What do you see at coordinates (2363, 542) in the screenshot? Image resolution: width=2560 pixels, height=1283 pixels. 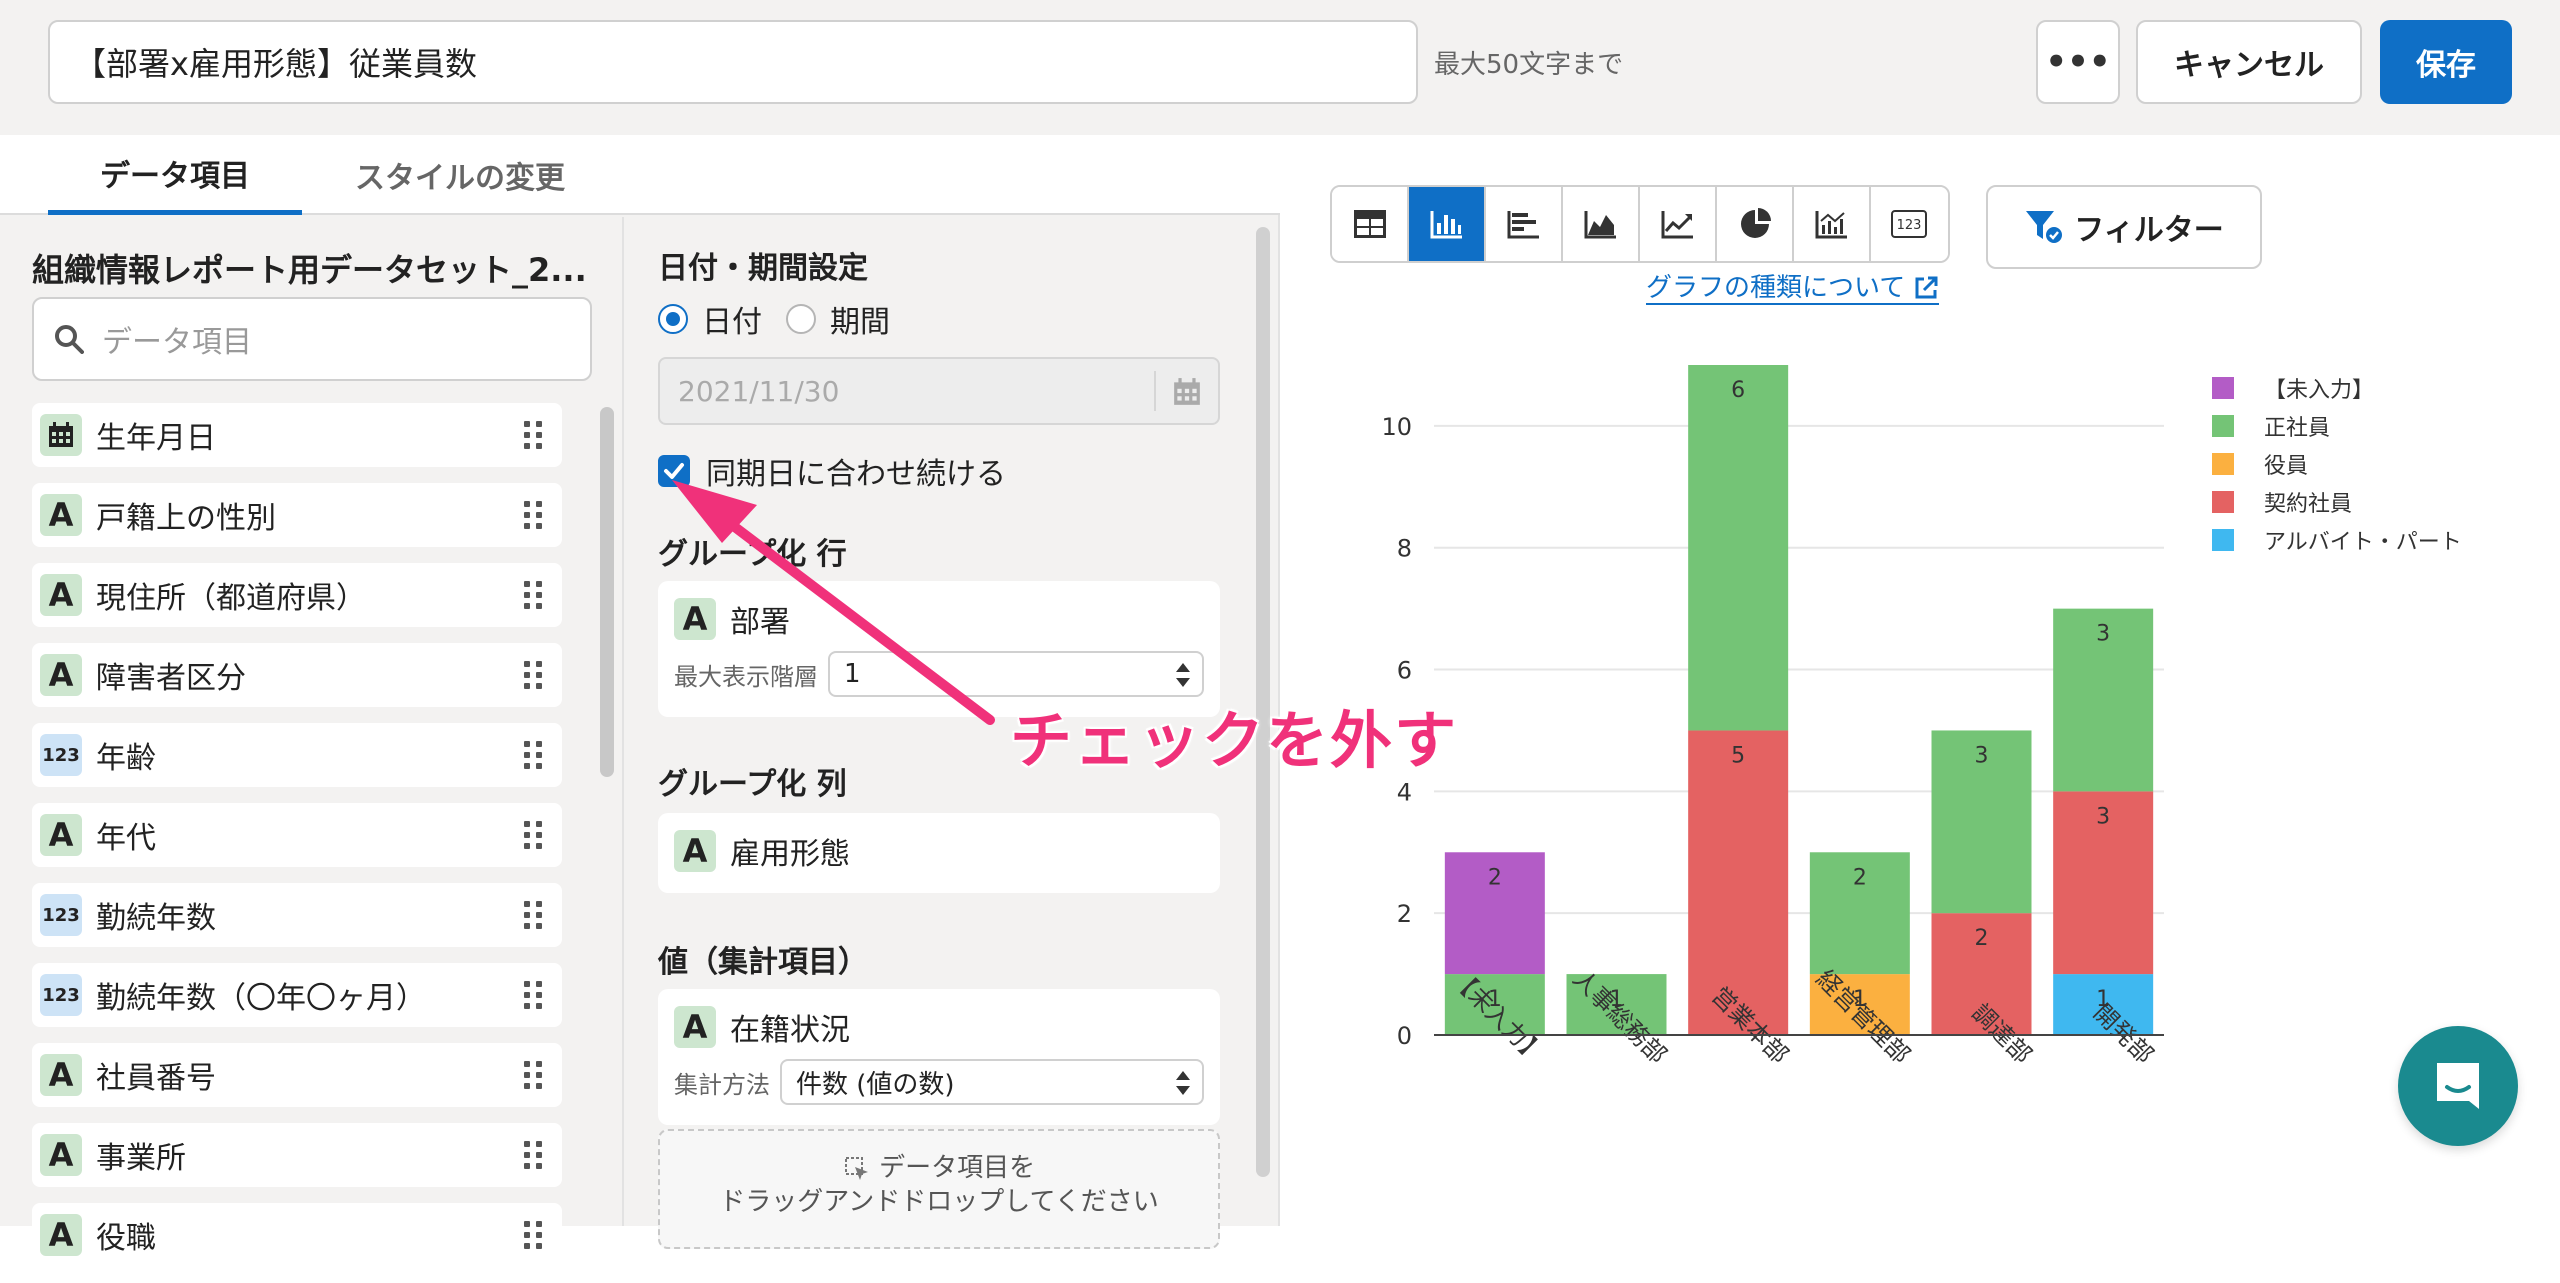 I see `legend-label: アルバイト・パート` at bounding box center [2363, 542].